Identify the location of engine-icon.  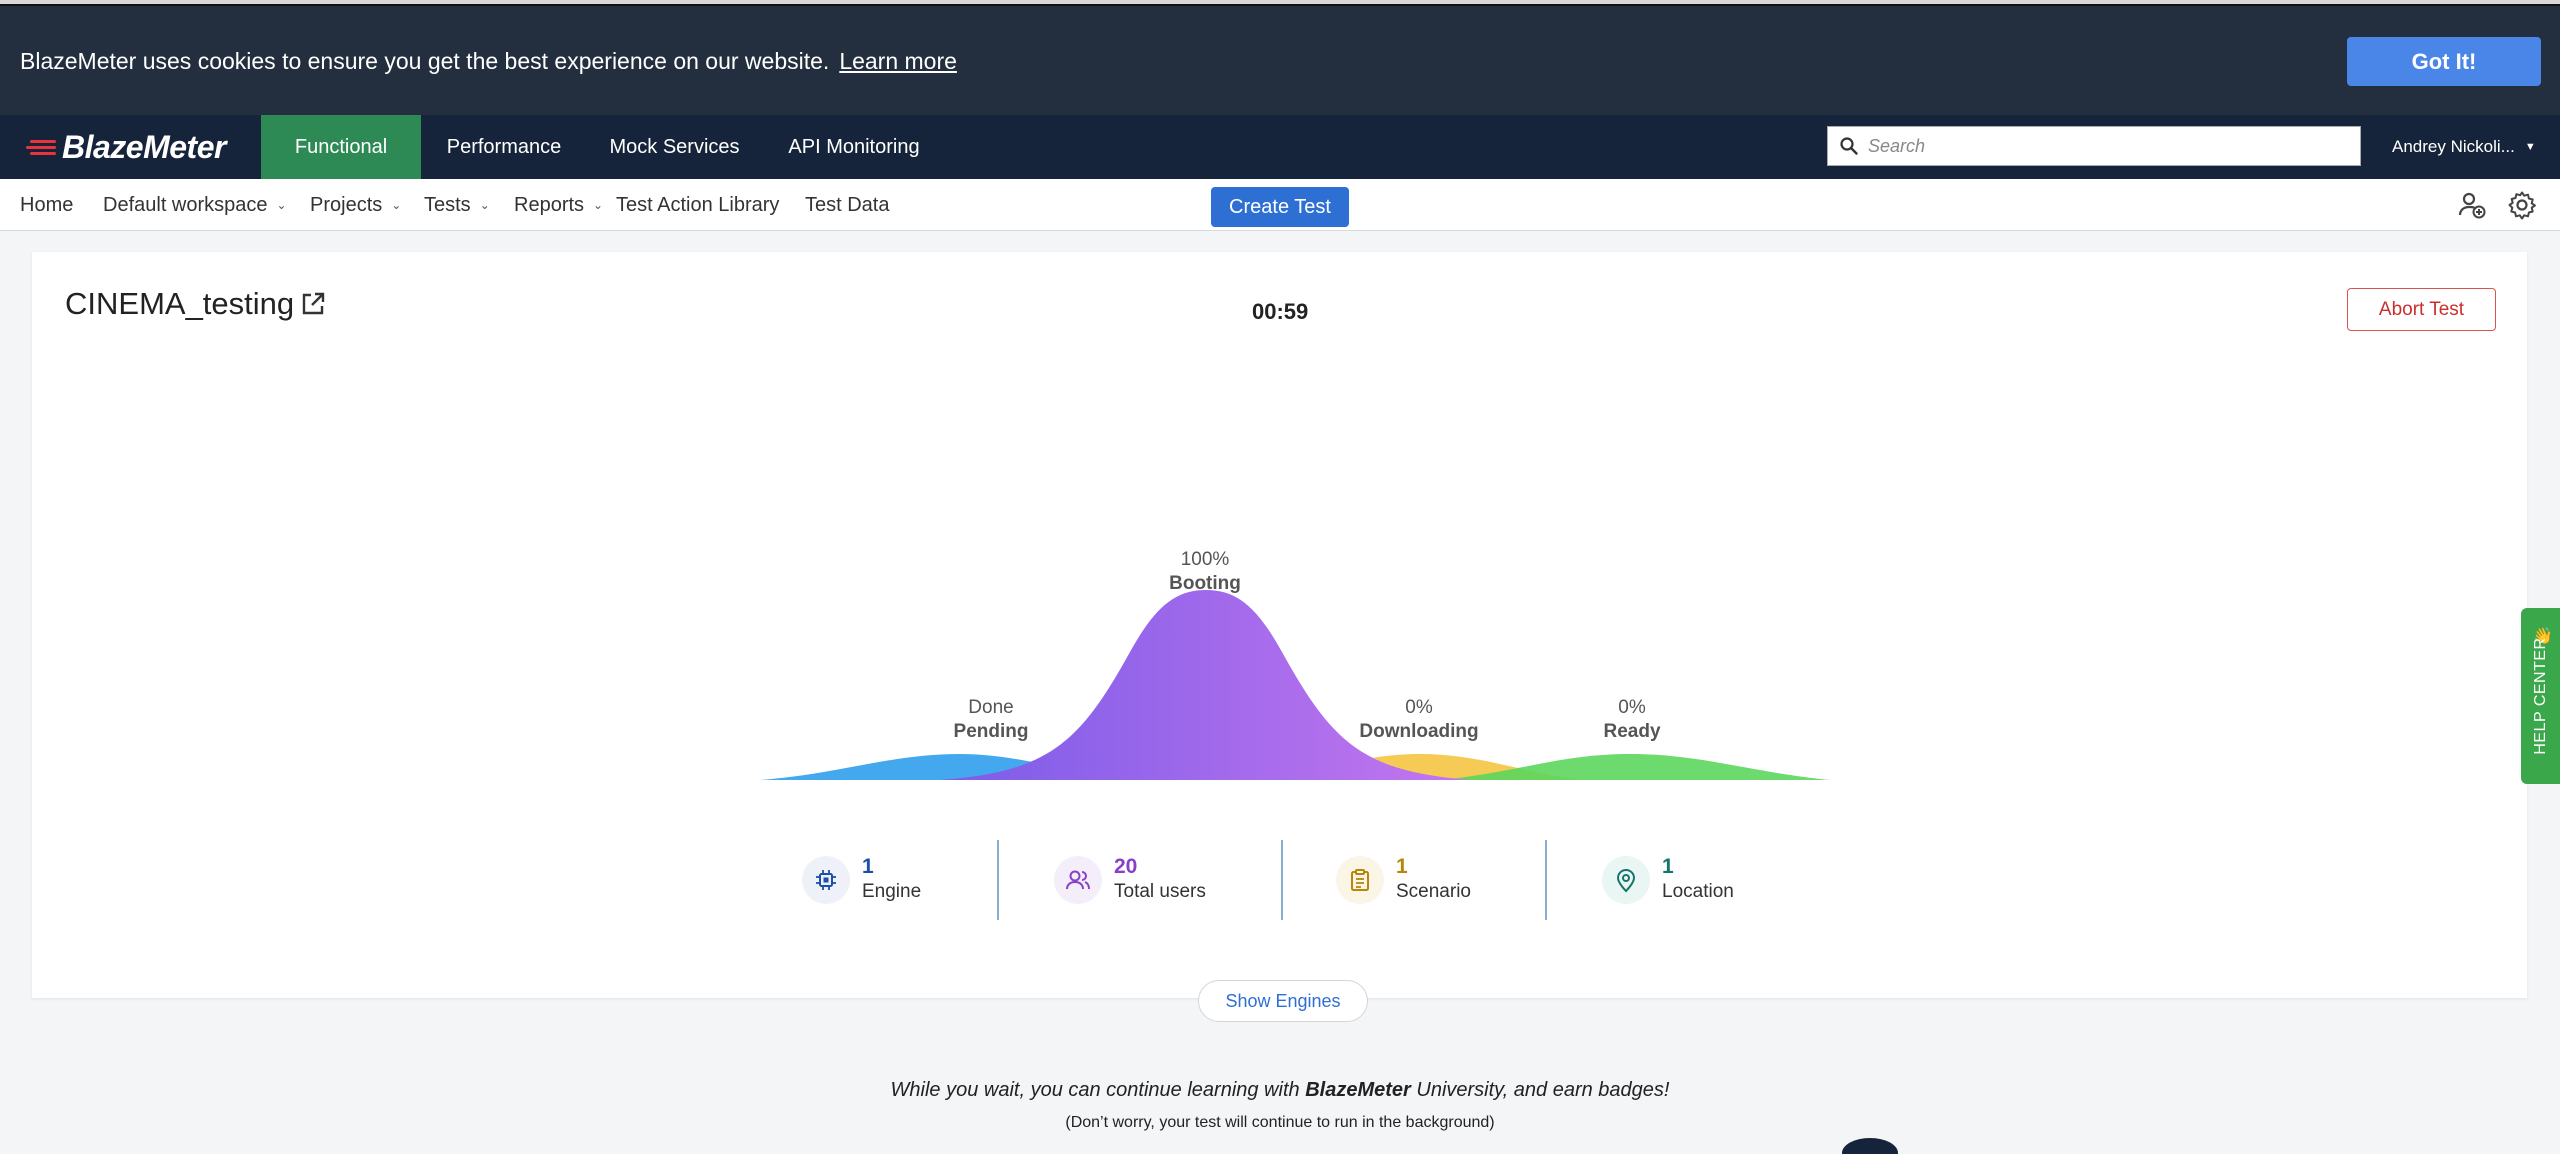
(826, 880).